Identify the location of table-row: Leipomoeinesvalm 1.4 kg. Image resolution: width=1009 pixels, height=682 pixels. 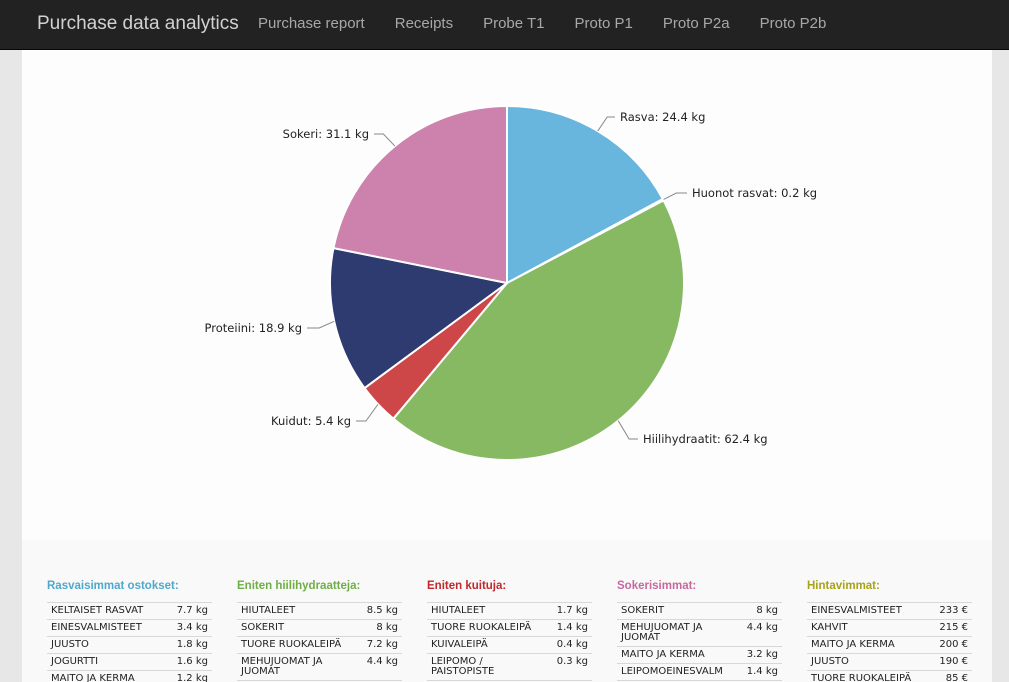
(699, 672).